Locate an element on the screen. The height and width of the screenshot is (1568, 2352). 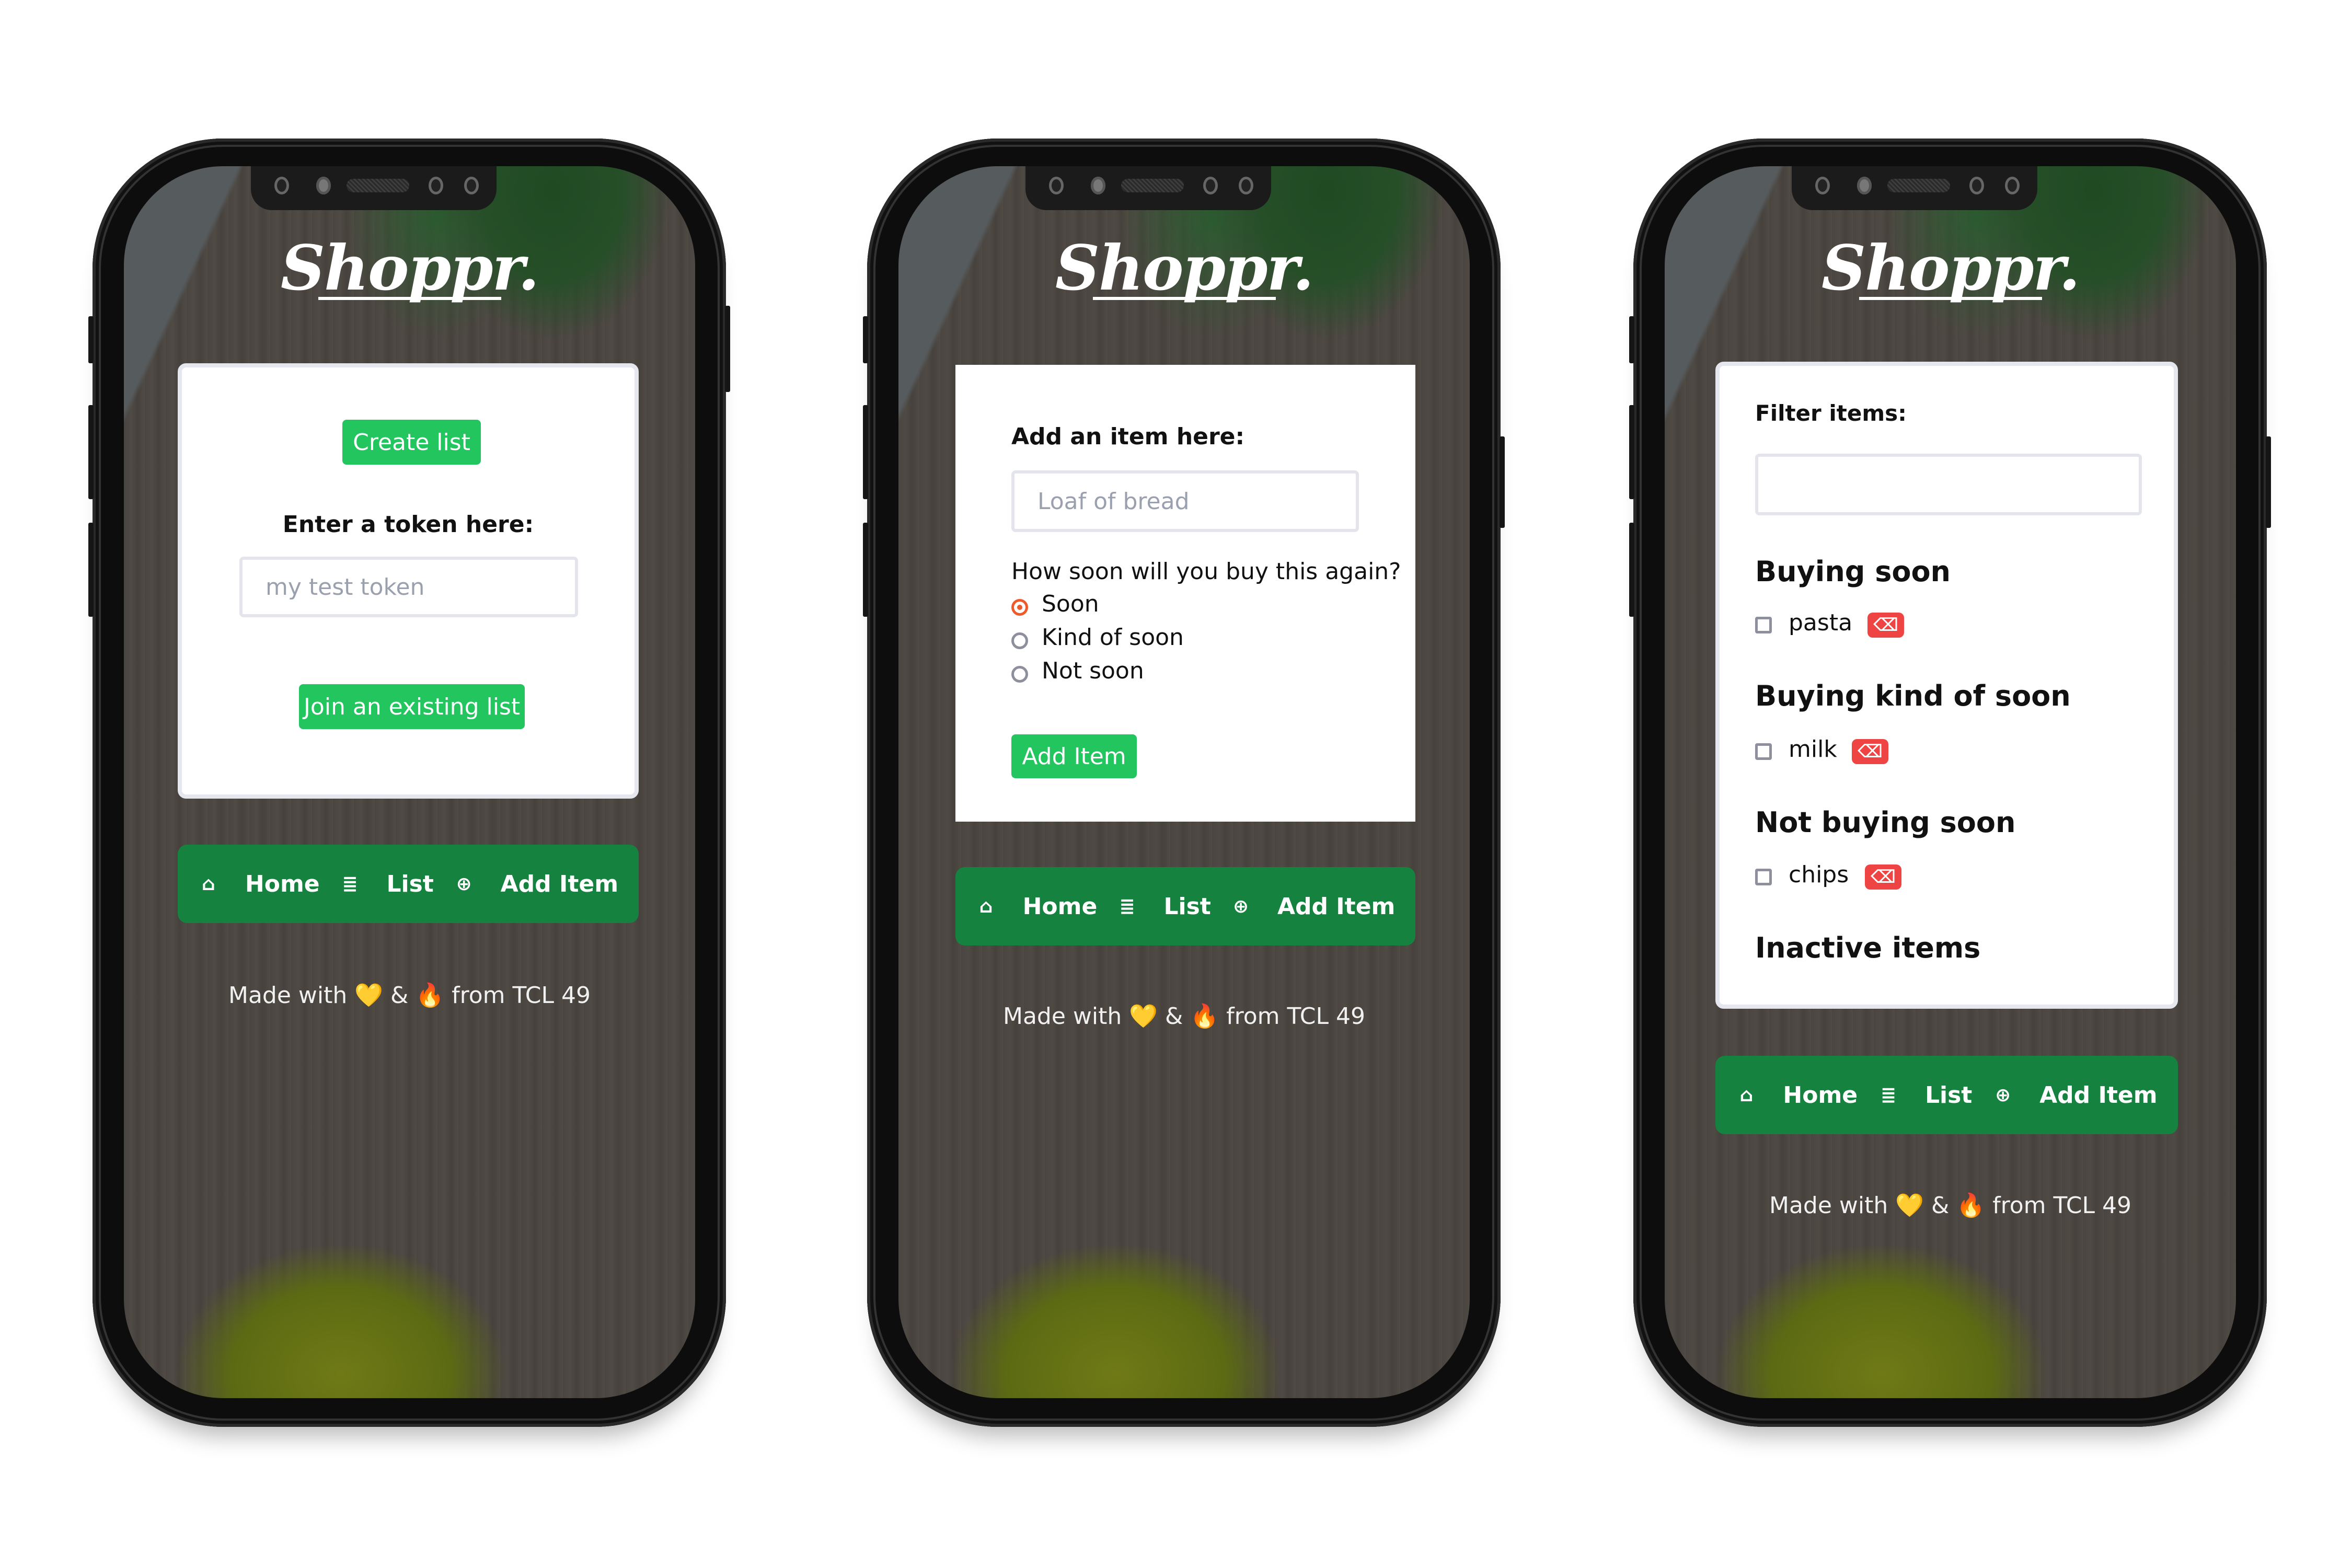
section-heading-buying-soon: Buying soon is located at coordinates (1853, 571).